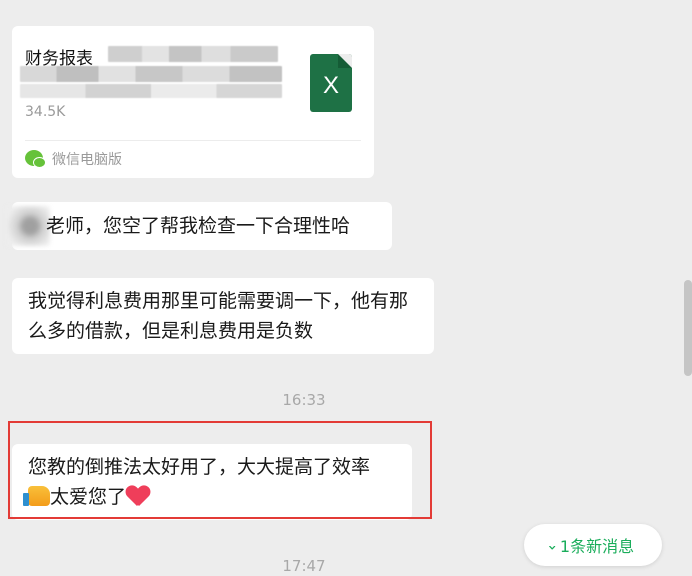 Image resolution: width=692 pixels, height=576 pixels. Describe the element at coordinates (597, 546) in the screenshot. I see `new-messages-label: 1条新消息` at that location.